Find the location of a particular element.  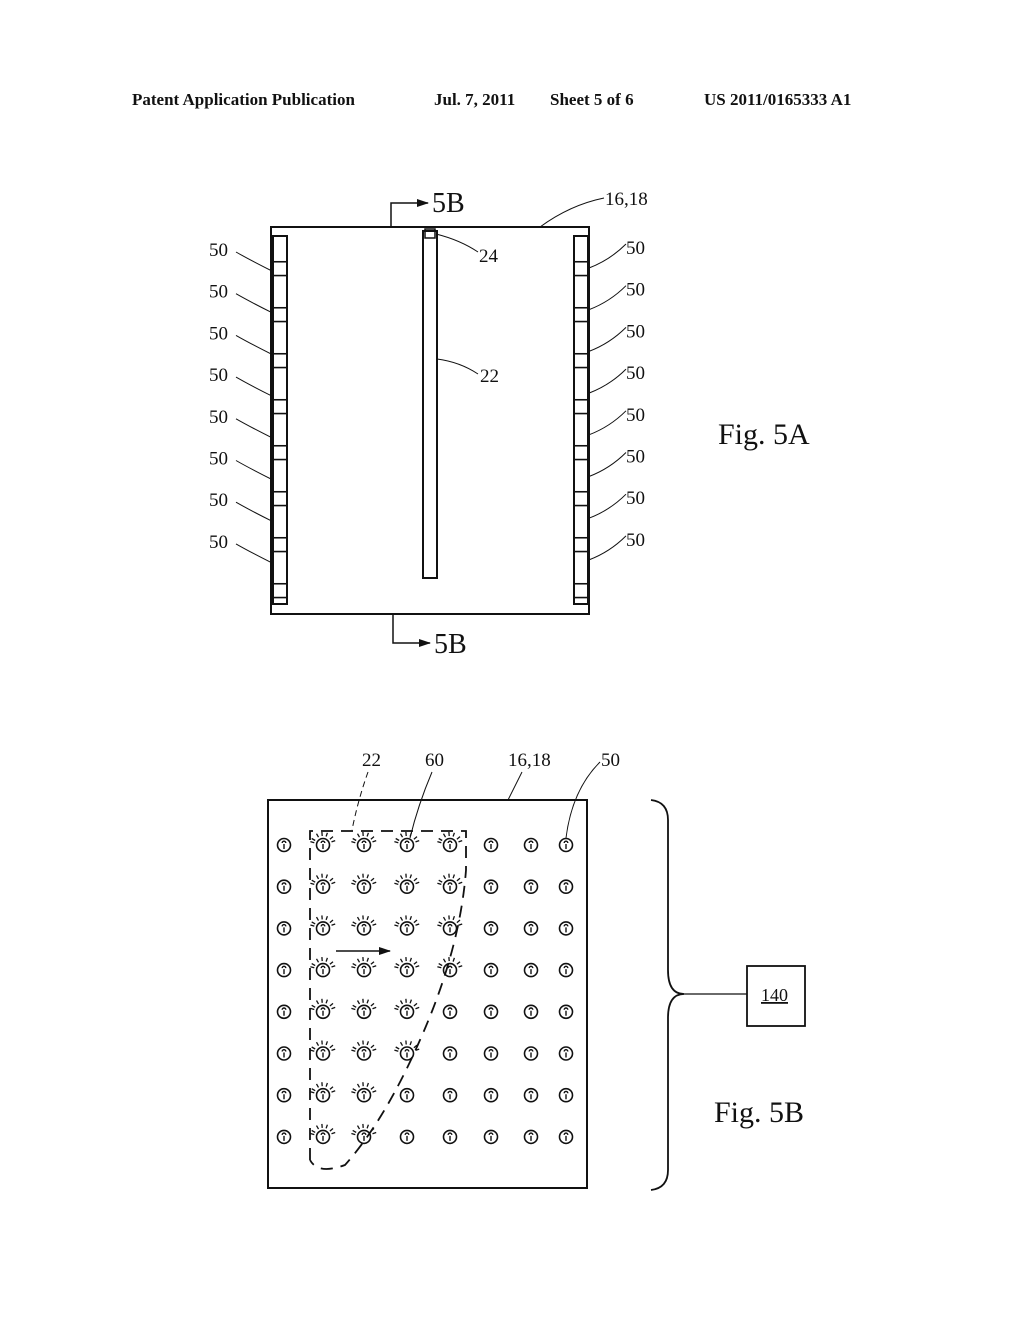

led-ref-60: 60 is located at coordinates (434, 760).